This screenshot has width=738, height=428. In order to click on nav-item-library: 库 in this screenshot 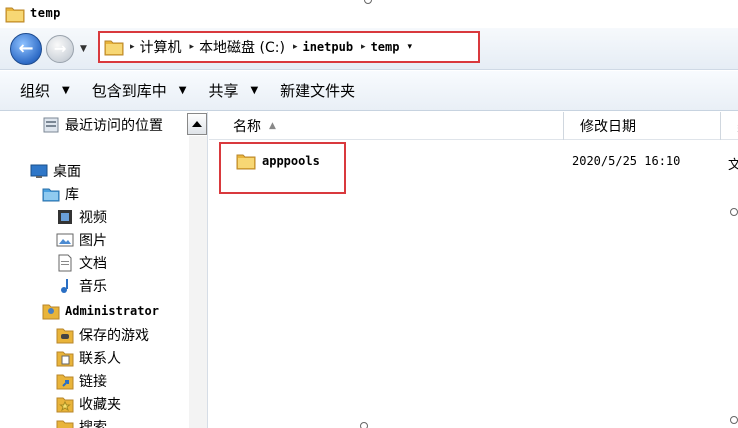, I will do `click(60, 194)`.